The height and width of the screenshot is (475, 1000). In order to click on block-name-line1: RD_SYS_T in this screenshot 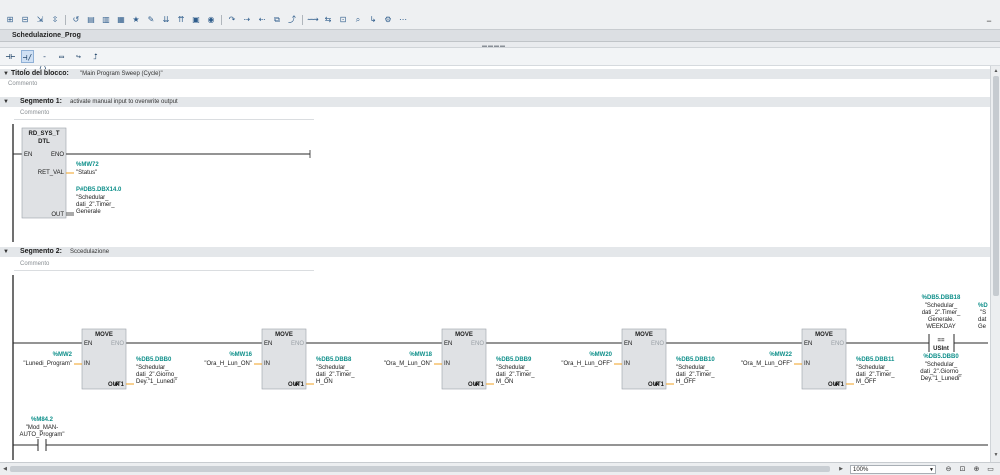, I will do `click(43, 134)`.